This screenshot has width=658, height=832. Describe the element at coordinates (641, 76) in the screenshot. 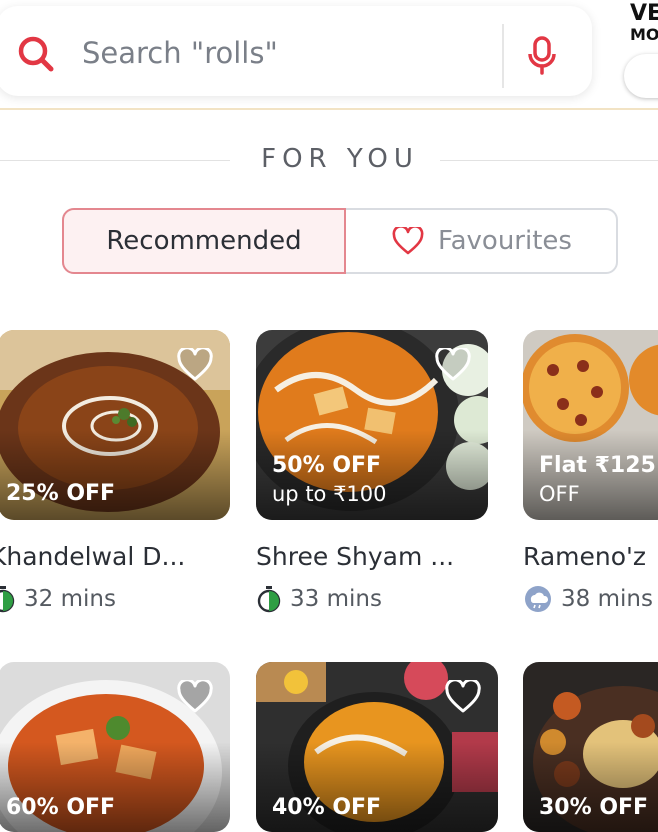

I see `veg-mode-toggle` at that location.